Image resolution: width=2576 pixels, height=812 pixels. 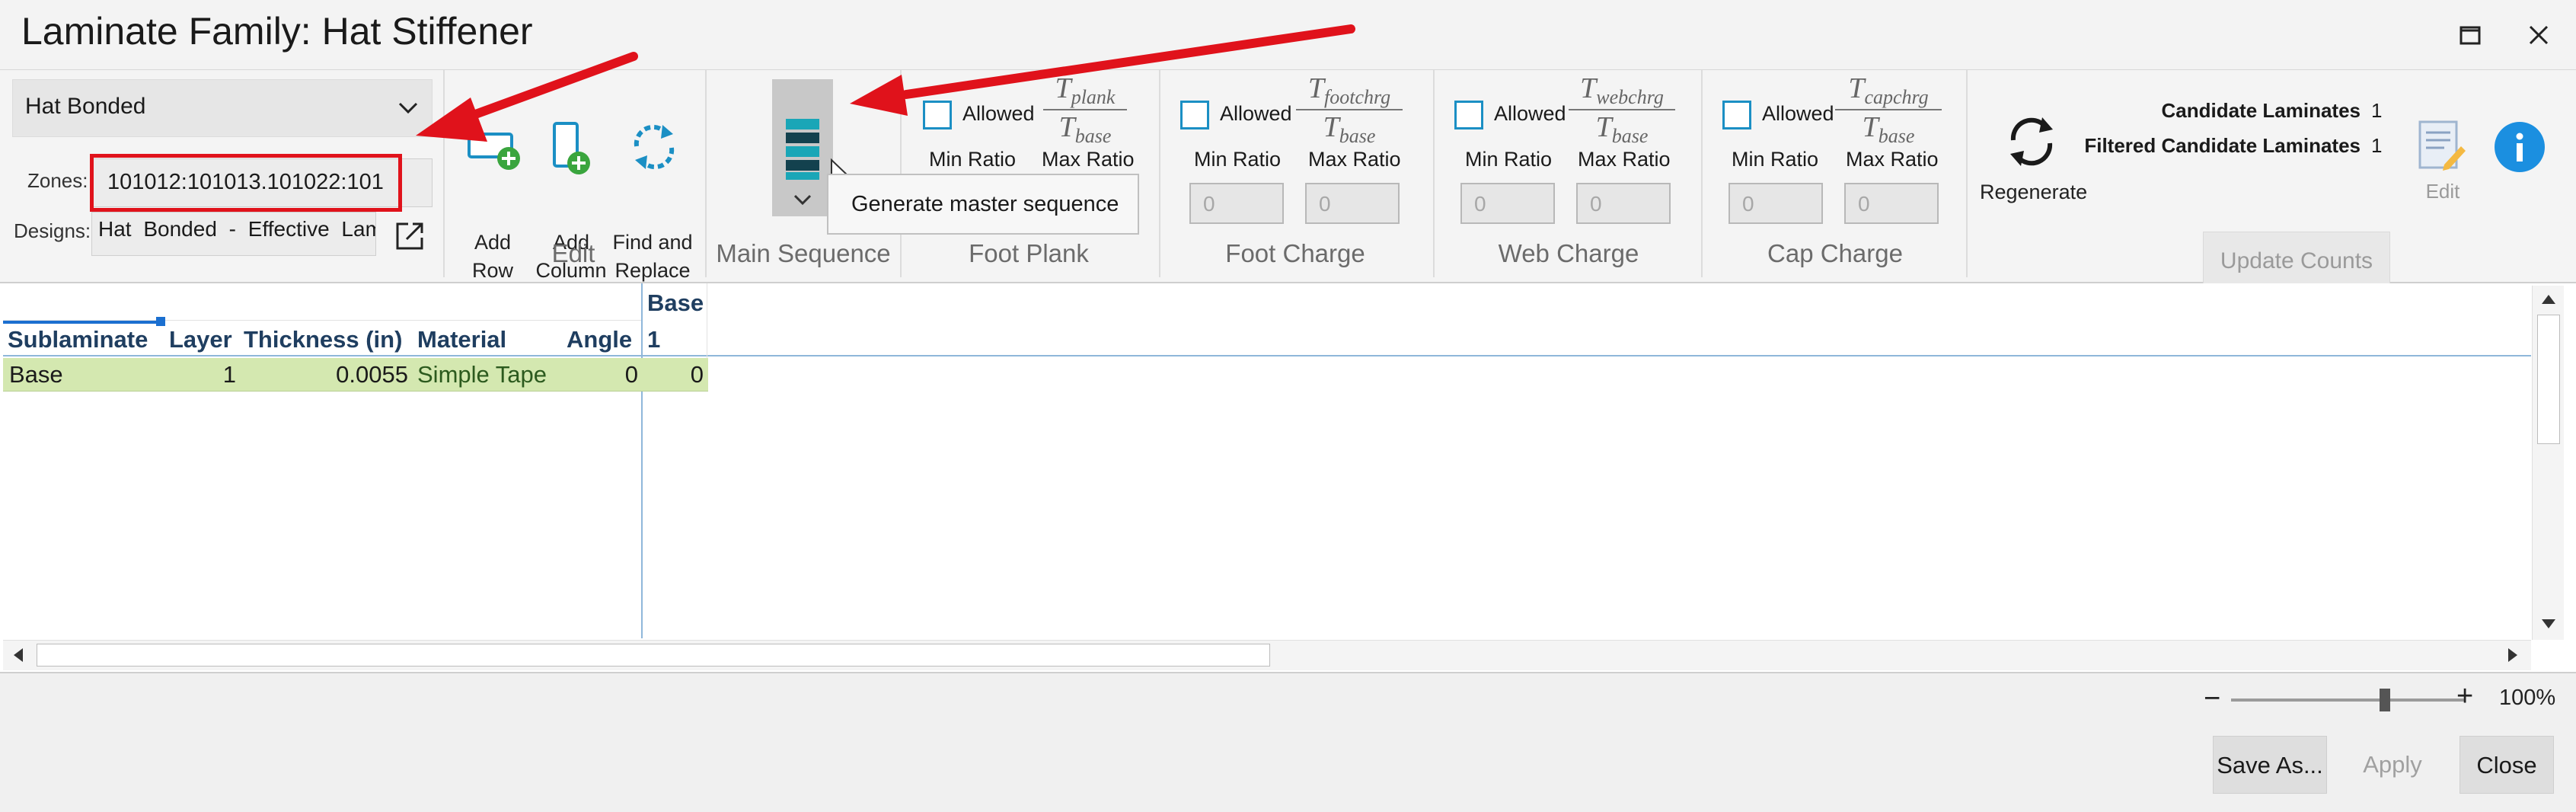 What do you see at coordinates (2548, 463) in the screenshot?
I see `vertical-scrollbar` at bounding box center [2548, 463].